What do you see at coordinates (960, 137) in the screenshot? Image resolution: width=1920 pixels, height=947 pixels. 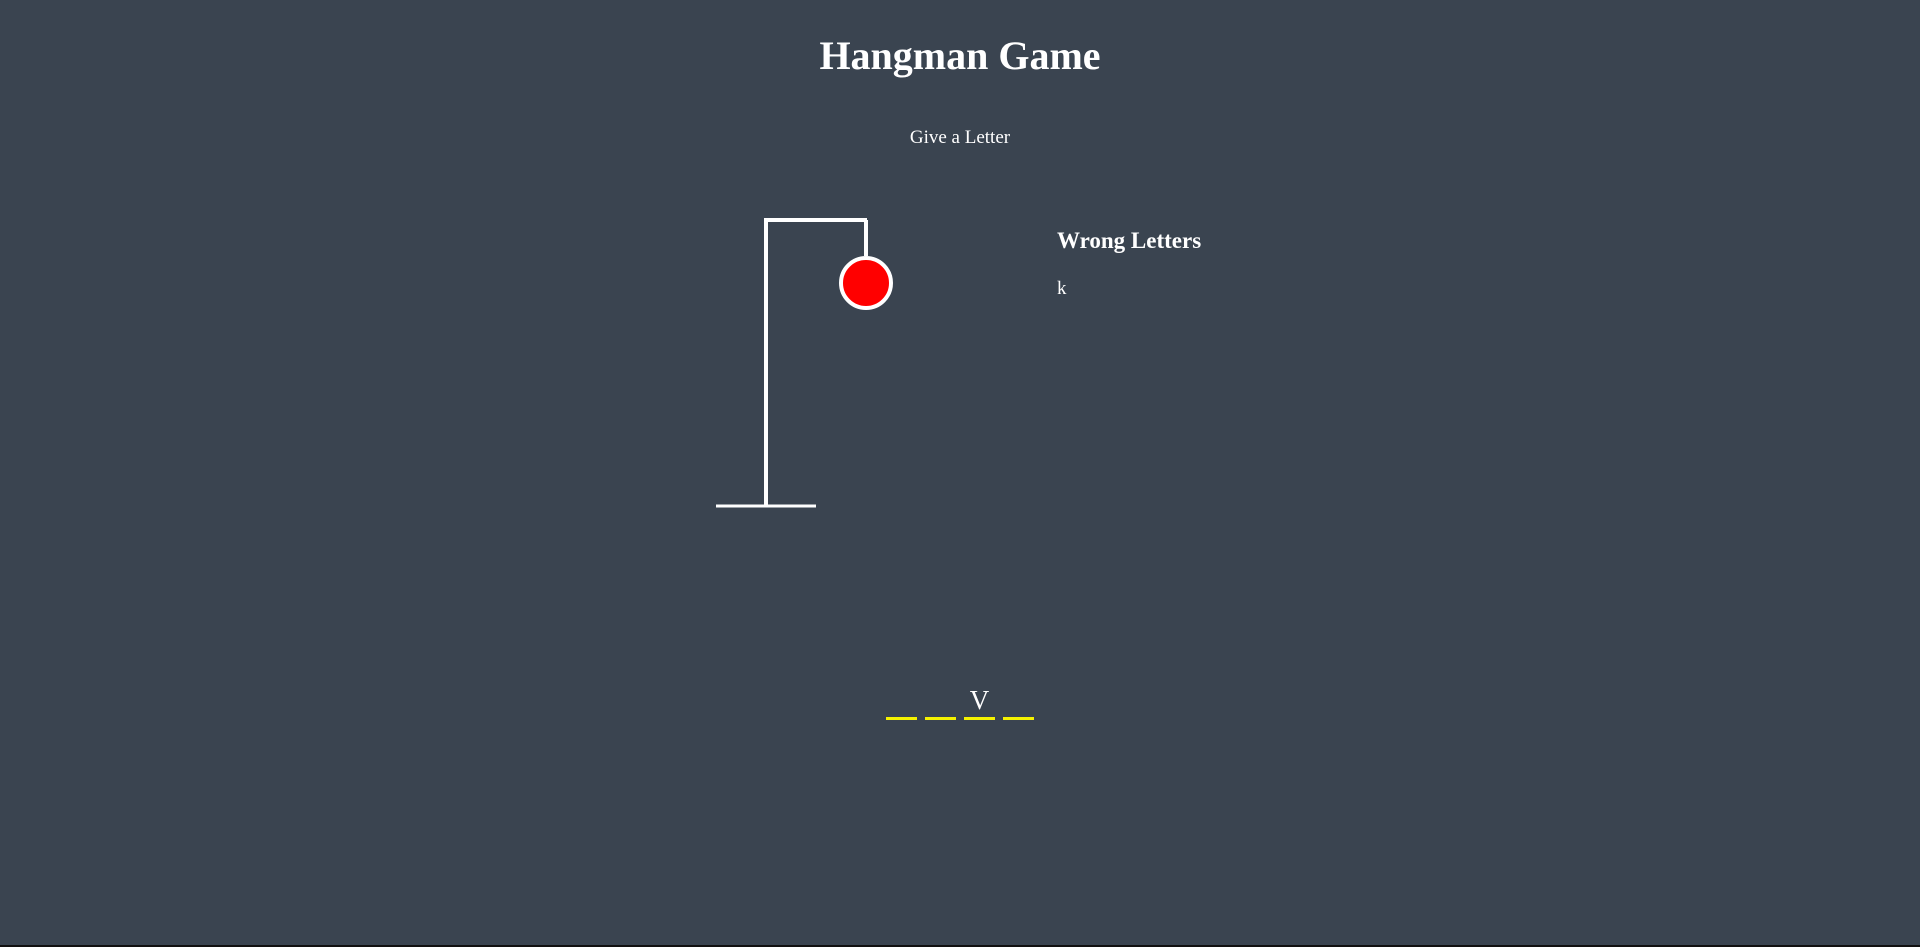 I see `letter-prompt: Give a Letter` at bounding box center [960, 137].